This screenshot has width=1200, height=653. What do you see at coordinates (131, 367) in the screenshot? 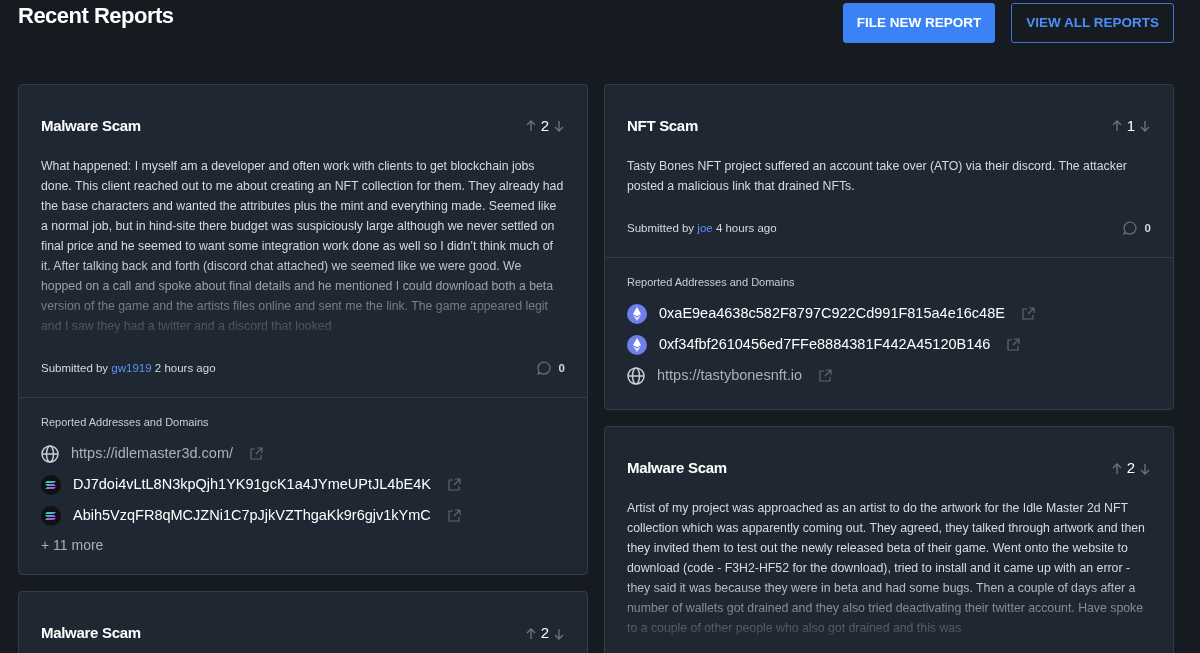
I see `author-link: gw1919` at bounding box center [131, 367].